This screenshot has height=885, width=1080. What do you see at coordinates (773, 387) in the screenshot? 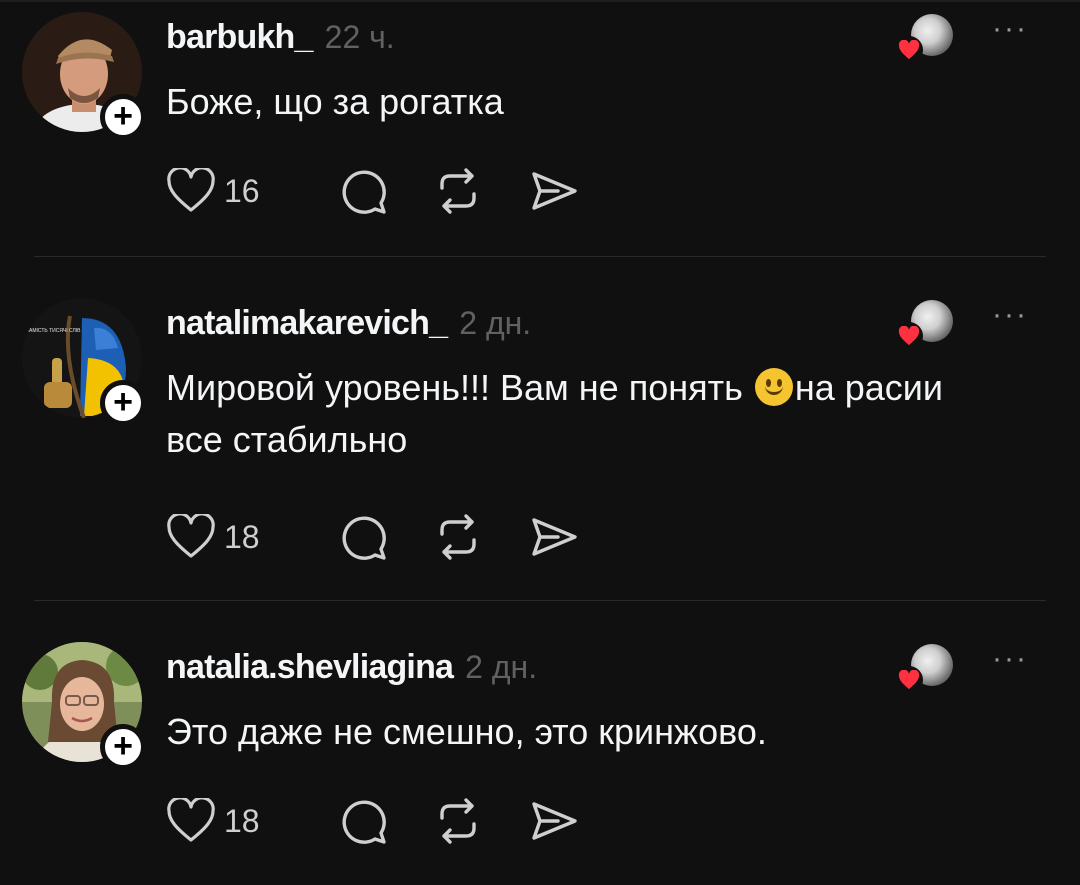
I see `slightly-smiling-face-icon` at bounding box center [773, 387].